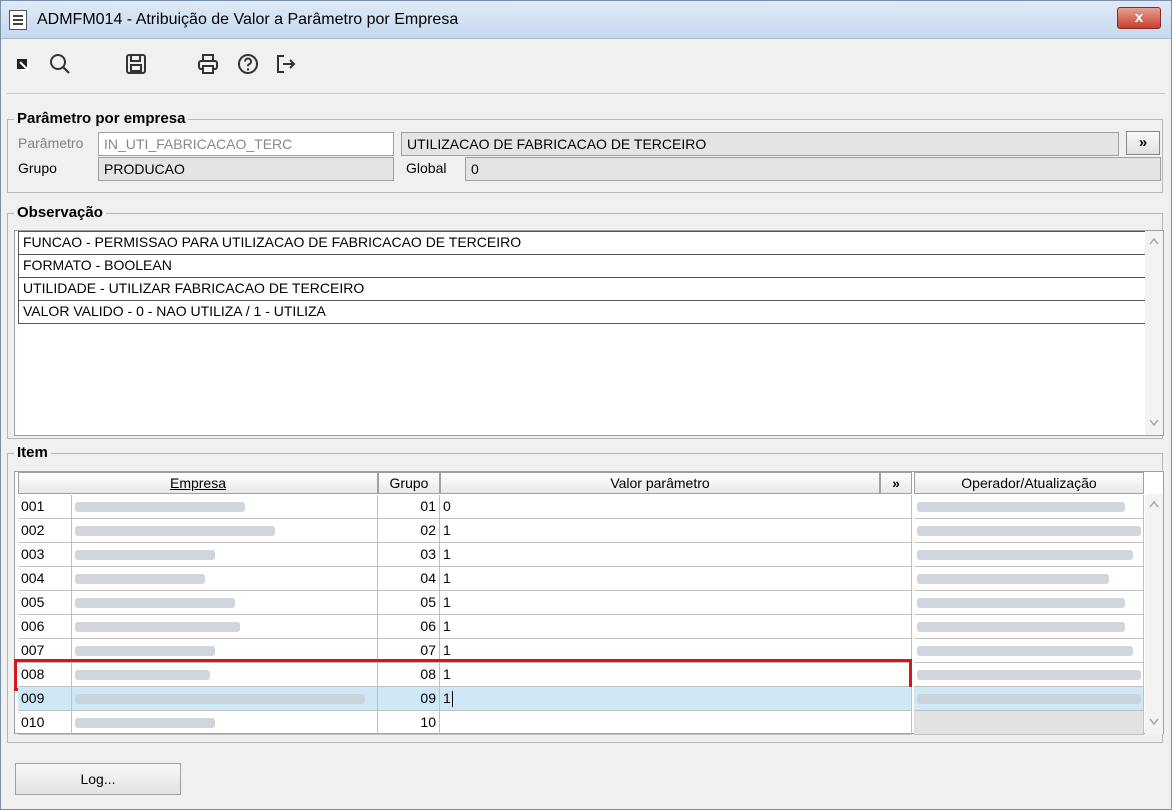  I want to click on toolbar, so click(586, 66).